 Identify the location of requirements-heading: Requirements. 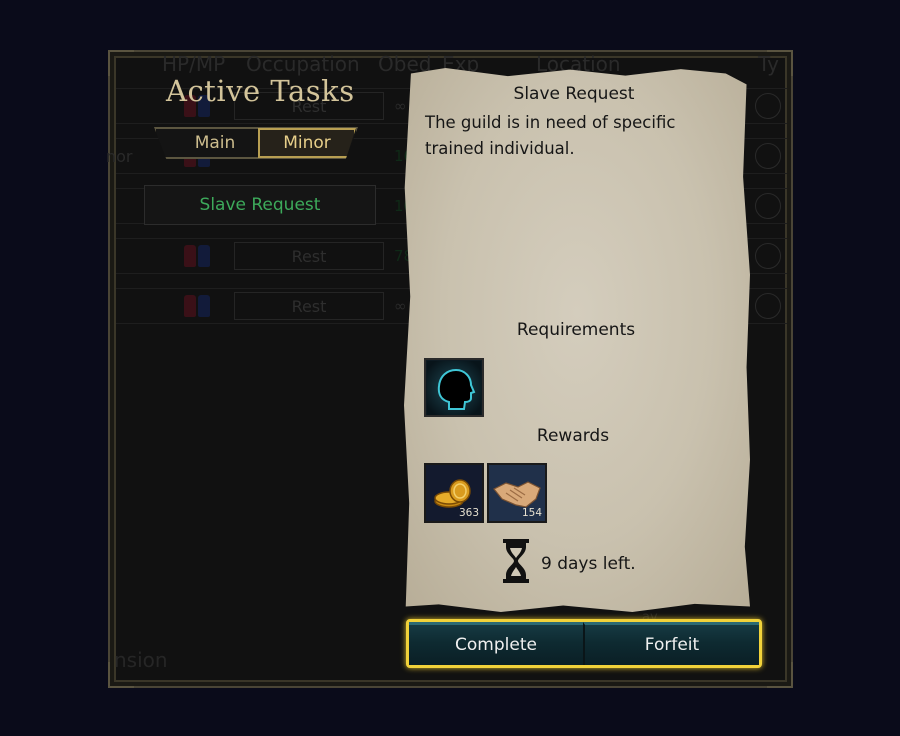
(576, 330).